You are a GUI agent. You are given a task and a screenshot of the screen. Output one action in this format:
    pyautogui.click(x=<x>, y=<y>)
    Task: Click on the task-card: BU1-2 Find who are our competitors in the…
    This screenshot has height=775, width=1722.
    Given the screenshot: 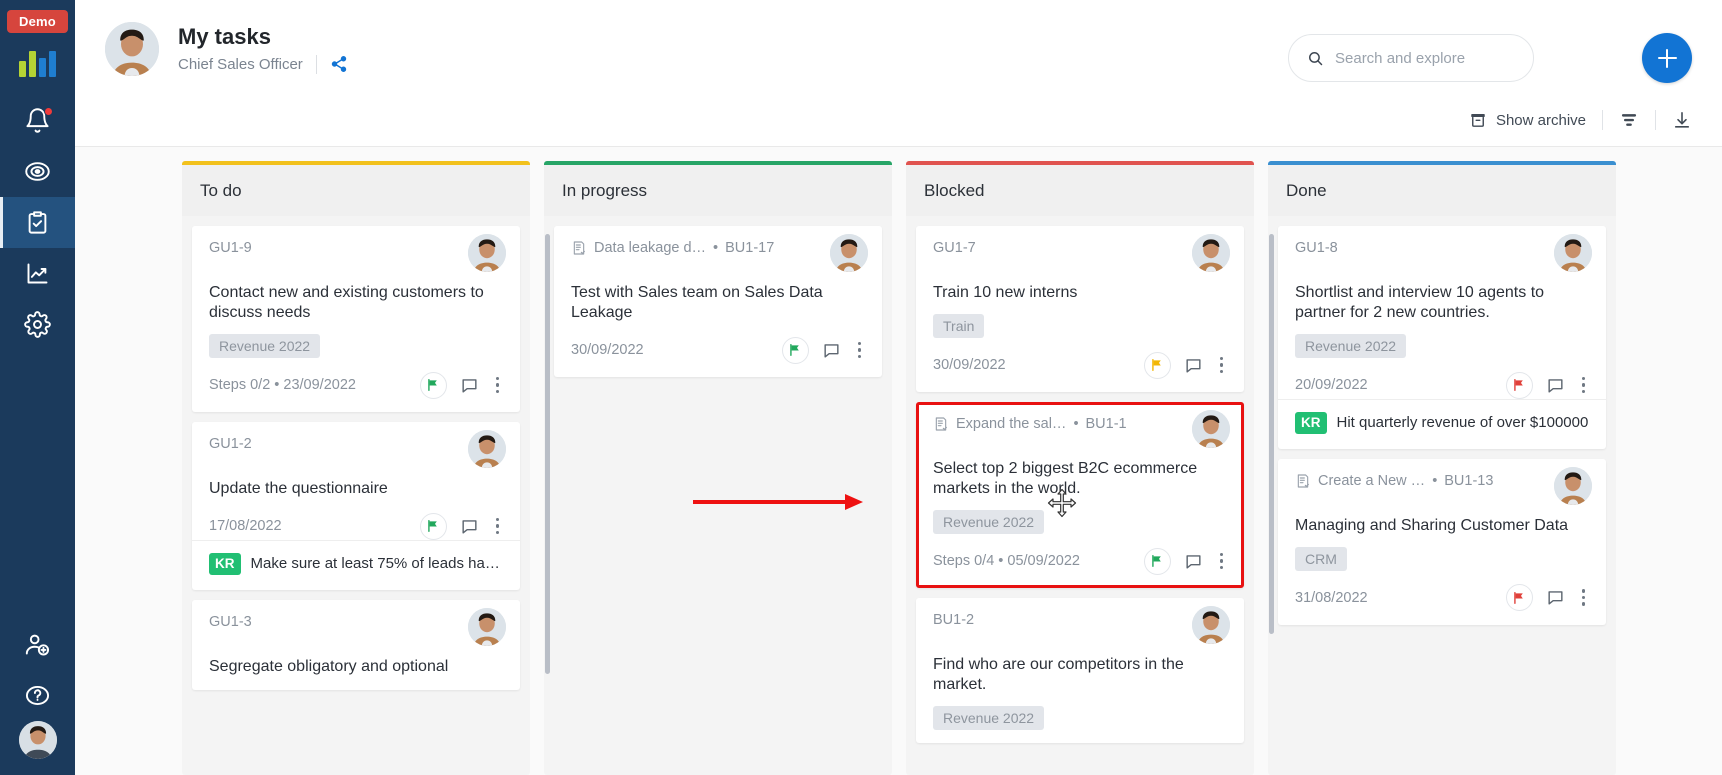 What is the action you would take?
    pyautogui.click(x=1080, y=670)
    